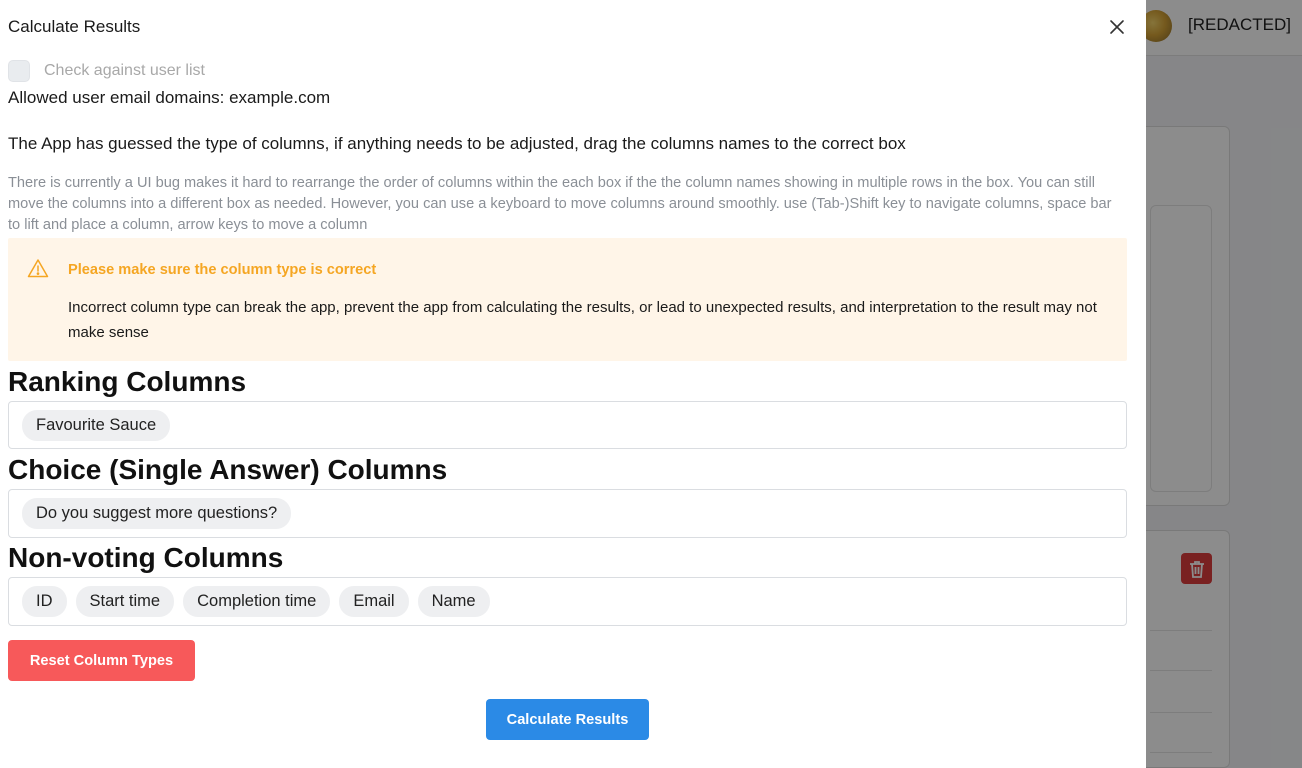 The image size is (1302, 768). What do you see at coordinates (125, 601) in the screenshot?
I see `column-chip: Start time` at bounding box center [125, 601].